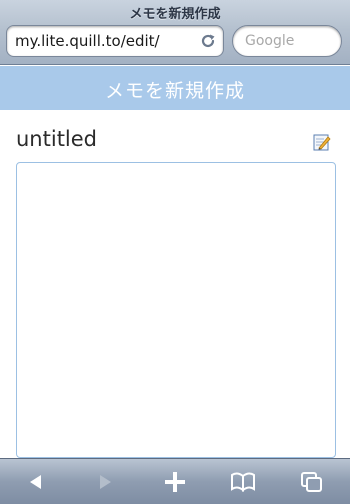 The width and height of the screenshot is (350, 504). I want to click on url-text: my.lite.quill.to/edit/, so click(87, 41).